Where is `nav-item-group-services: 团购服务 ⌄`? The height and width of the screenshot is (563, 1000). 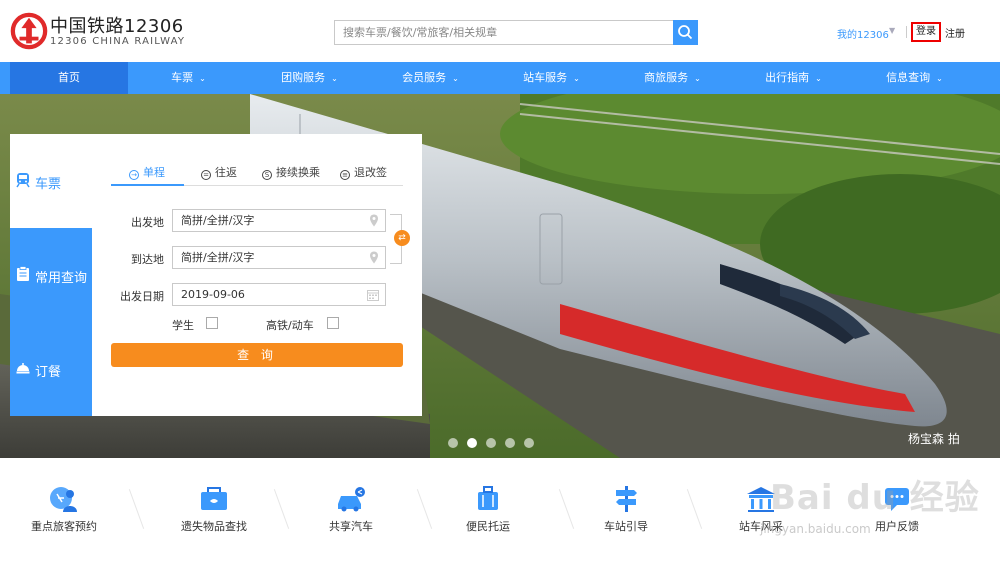 nav-item-group-services: 团购服务 ⌄ is located at coordinates (309, 78).